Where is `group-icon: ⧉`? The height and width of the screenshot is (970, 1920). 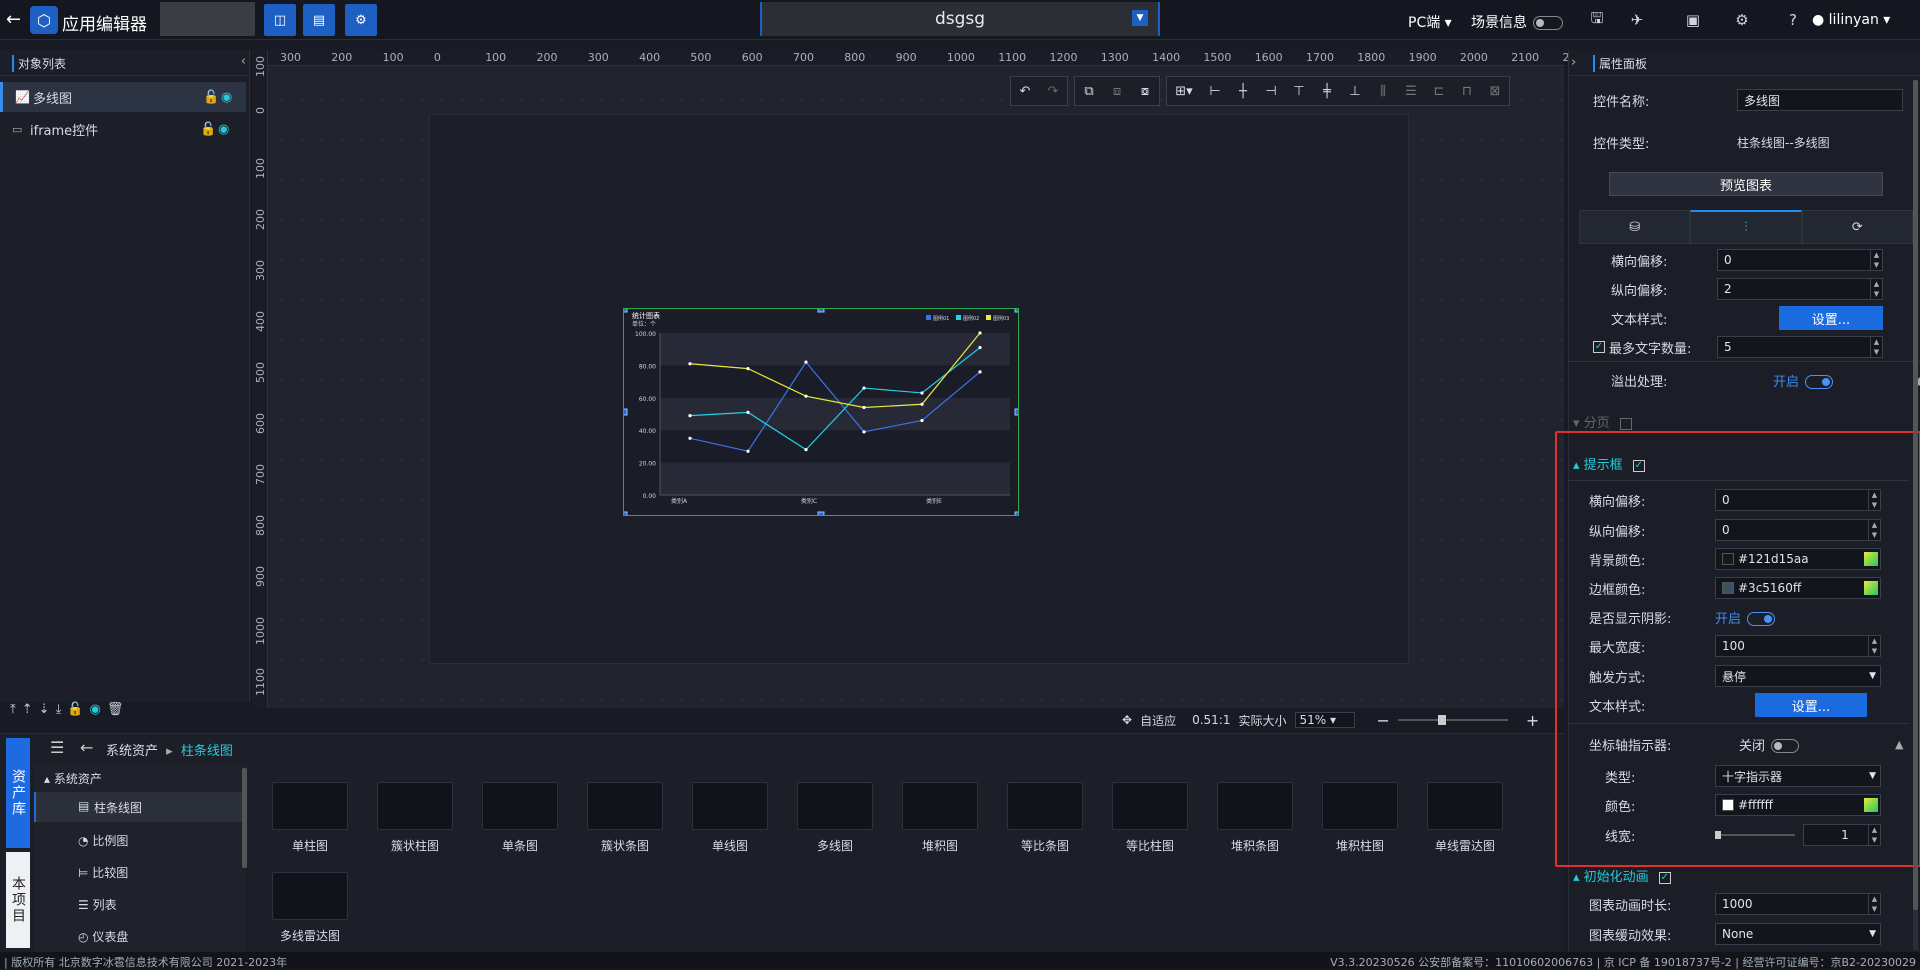
group-icon: ⧉ is located at coordinates (1089, 91).